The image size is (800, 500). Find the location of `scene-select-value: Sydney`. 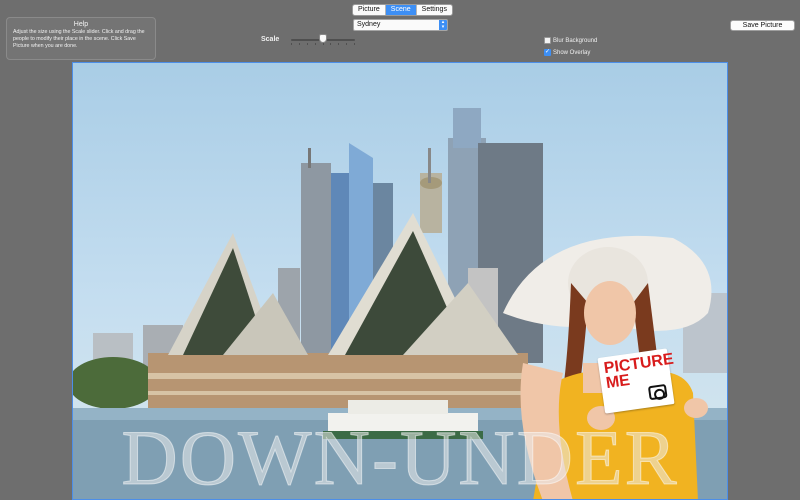

scene-select-value: Sydney is located at coordinates (369, 24).